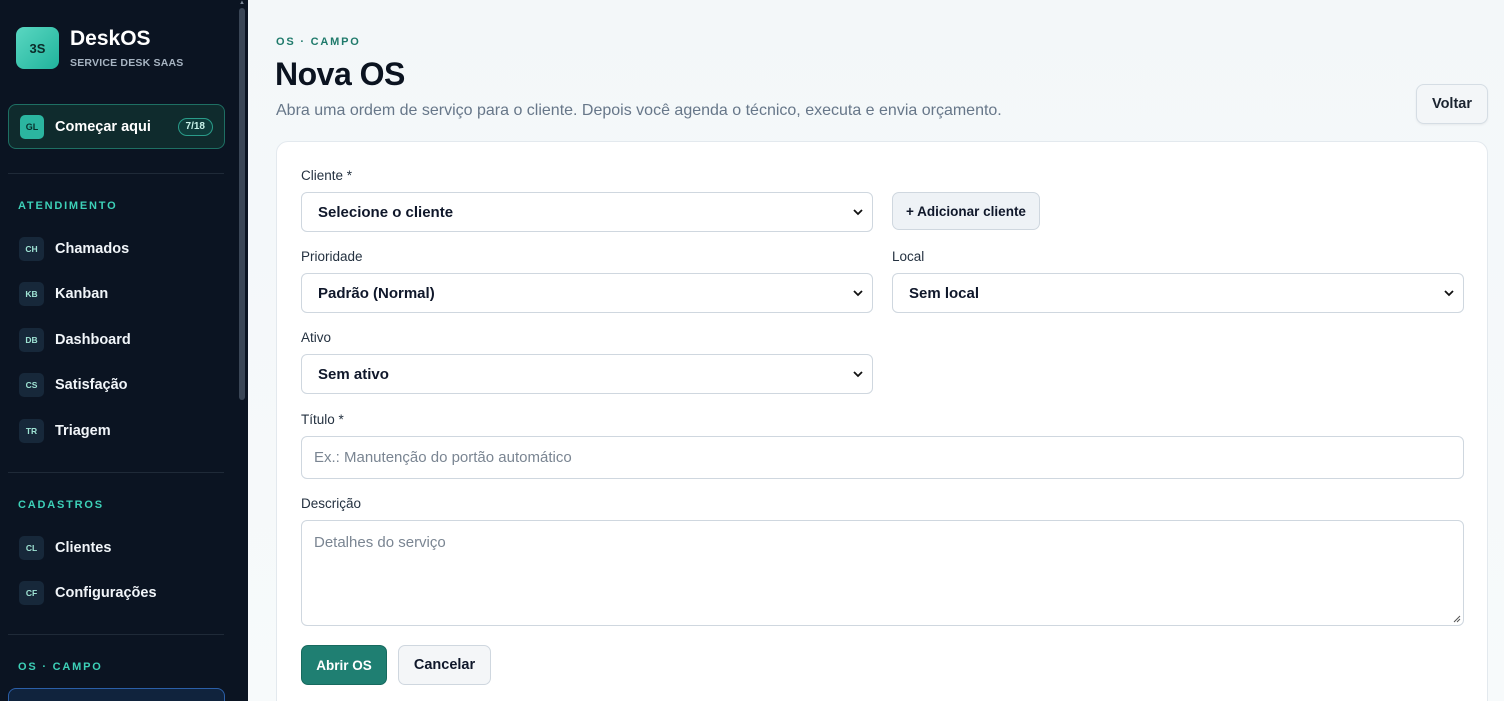 This screenshot has width=1504, height=701. What do you see at coordinates (60, 667) in the screenshot?
I see `section-title-os-campo: OS · CAMPO` at bounding box center [60, 667].